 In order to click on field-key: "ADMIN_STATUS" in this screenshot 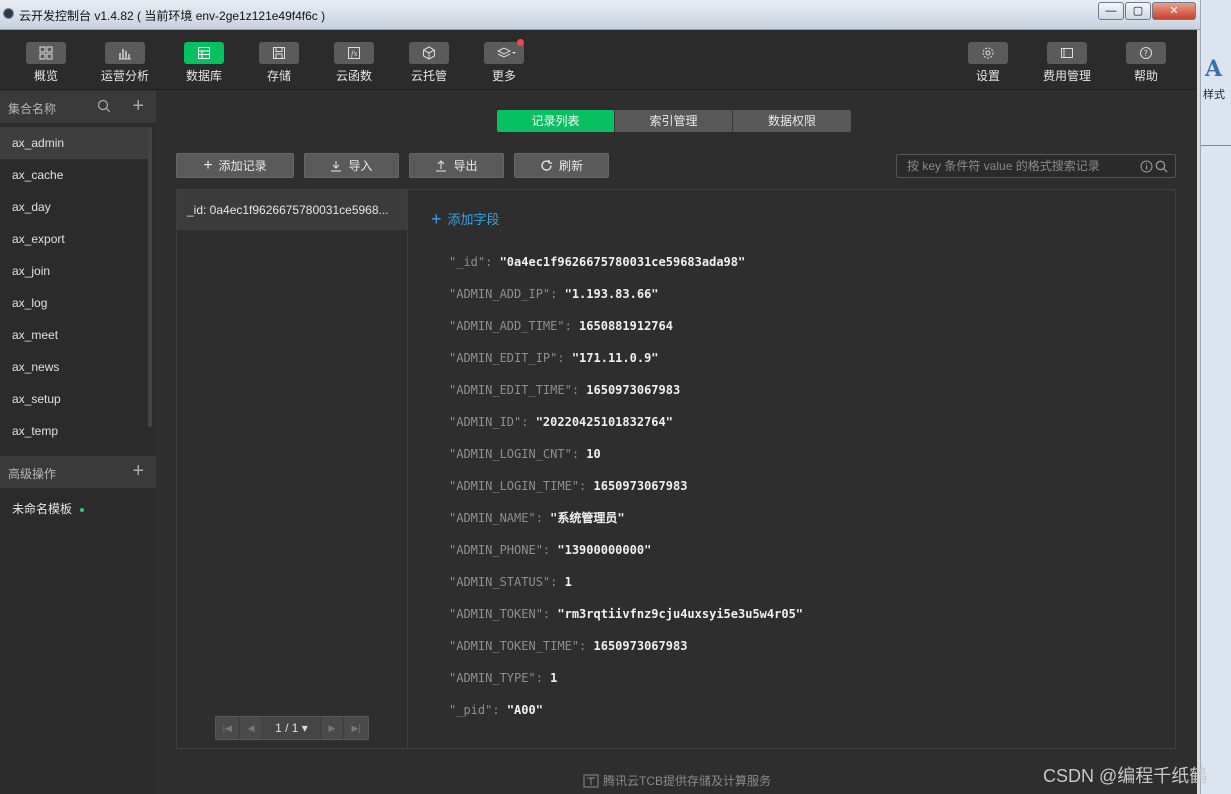, I will do `click(500, 582)`.